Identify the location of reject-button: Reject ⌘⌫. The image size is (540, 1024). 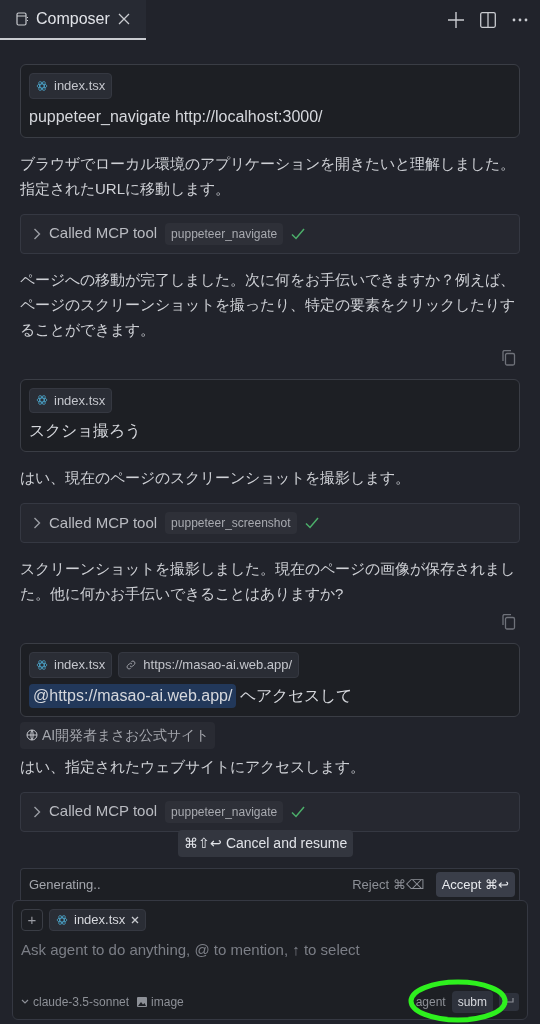
(388, 884).